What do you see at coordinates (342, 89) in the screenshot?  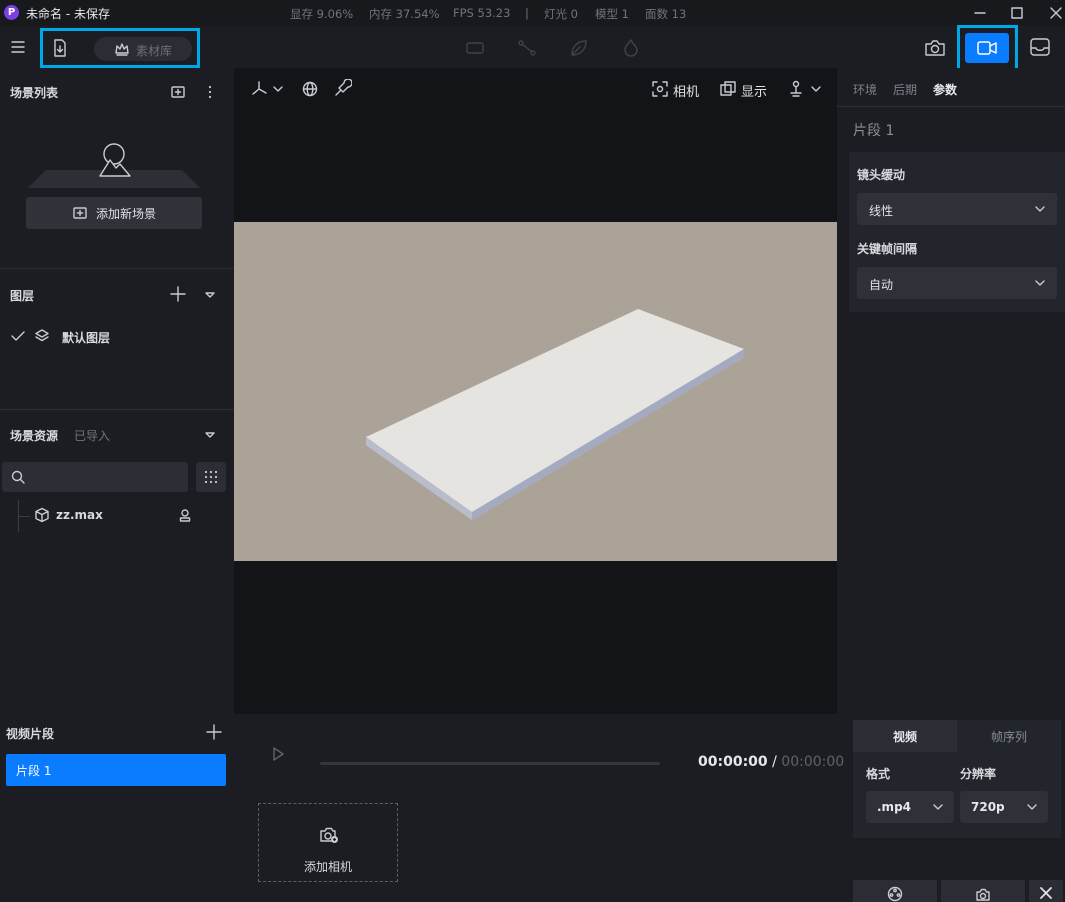 I see `pin-pen-icon` at bounding box center [342, 89].